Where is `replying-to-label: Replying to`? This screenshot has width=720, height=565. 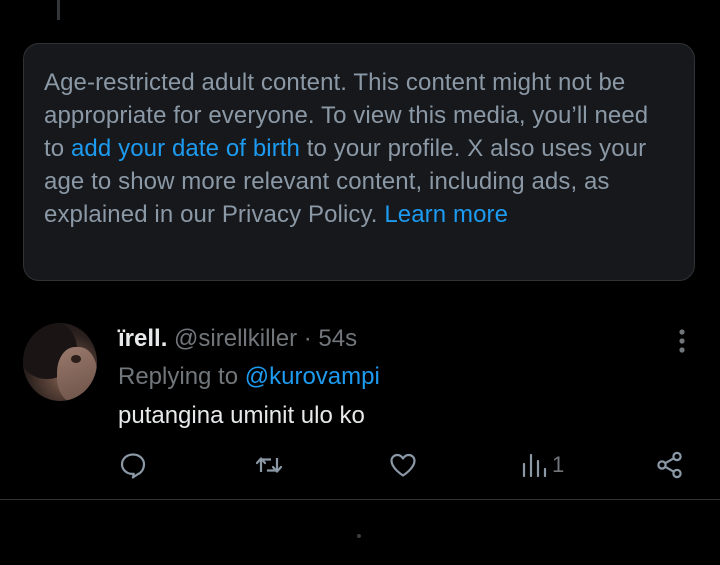
replying-to-label: Replying to is located at coordinates (181, 376).